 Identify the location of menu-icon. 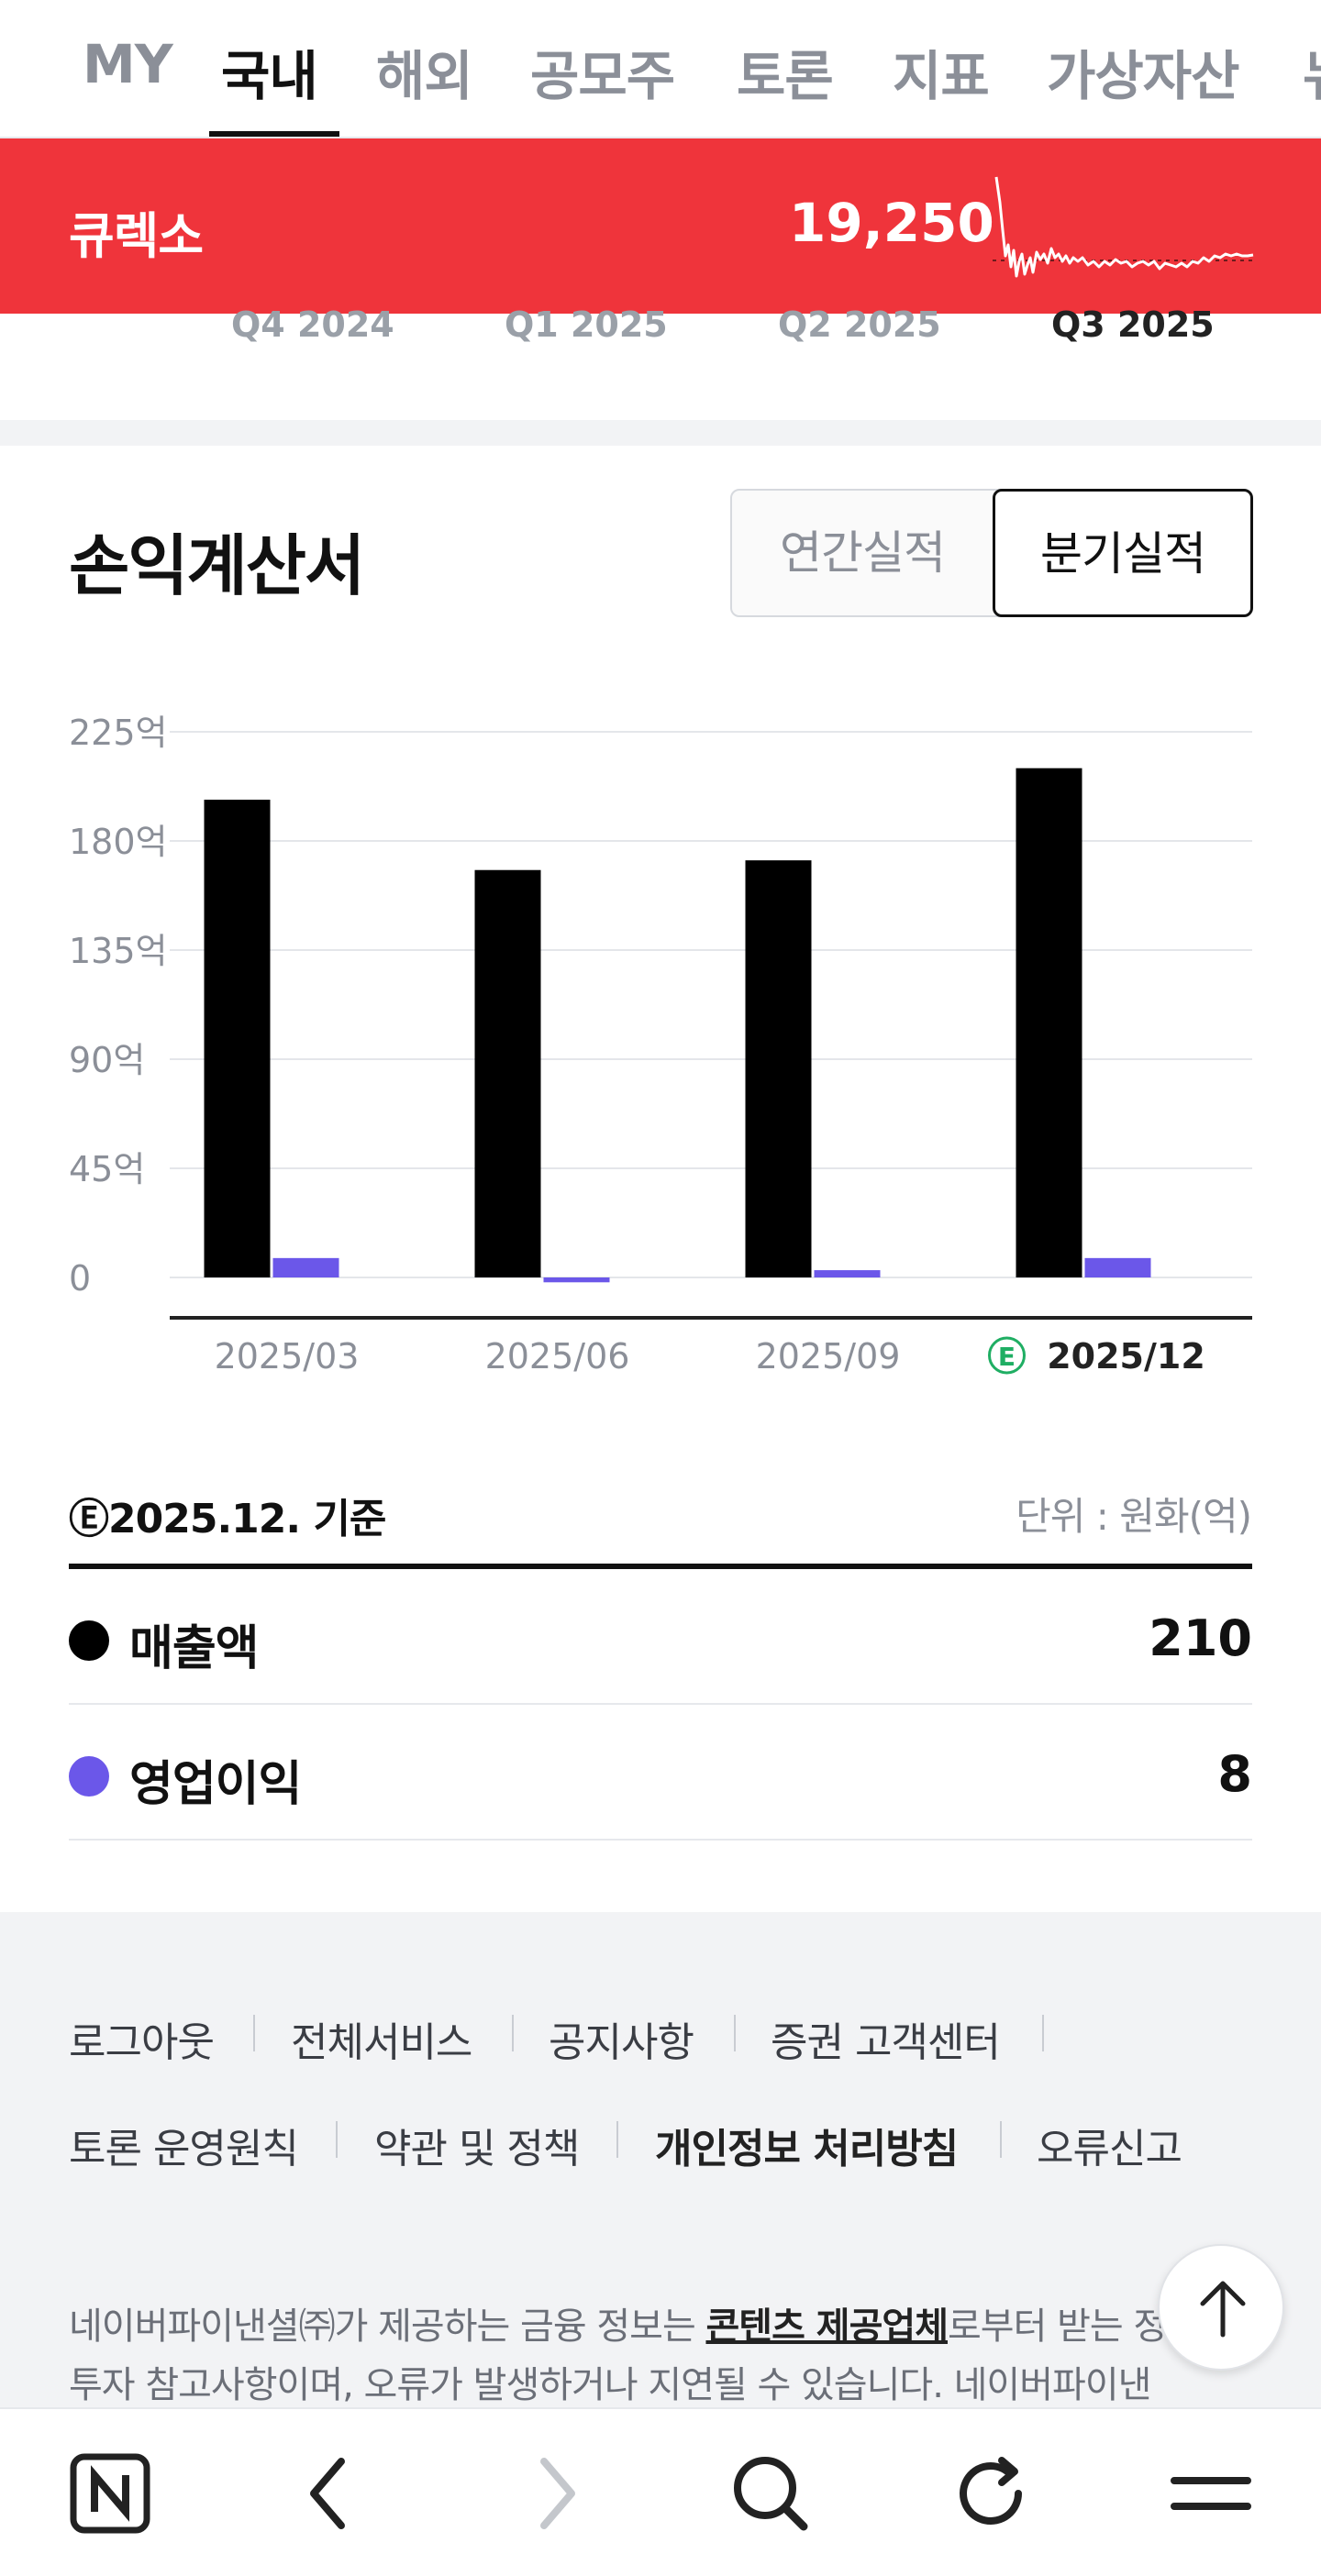
(1211, 2493).